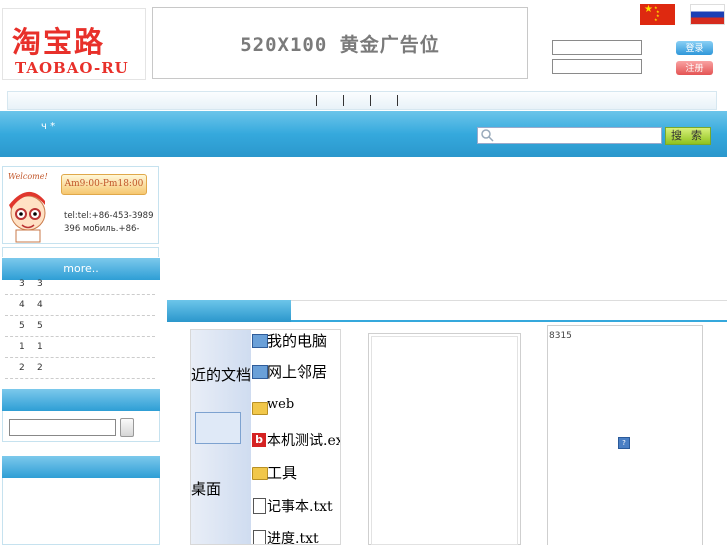  What do you see at coordinates (657, 14) in the screenshot?
I see `china-flag-icon: ★ ★ ★ ★ ★` at bounding box center [657, 14].